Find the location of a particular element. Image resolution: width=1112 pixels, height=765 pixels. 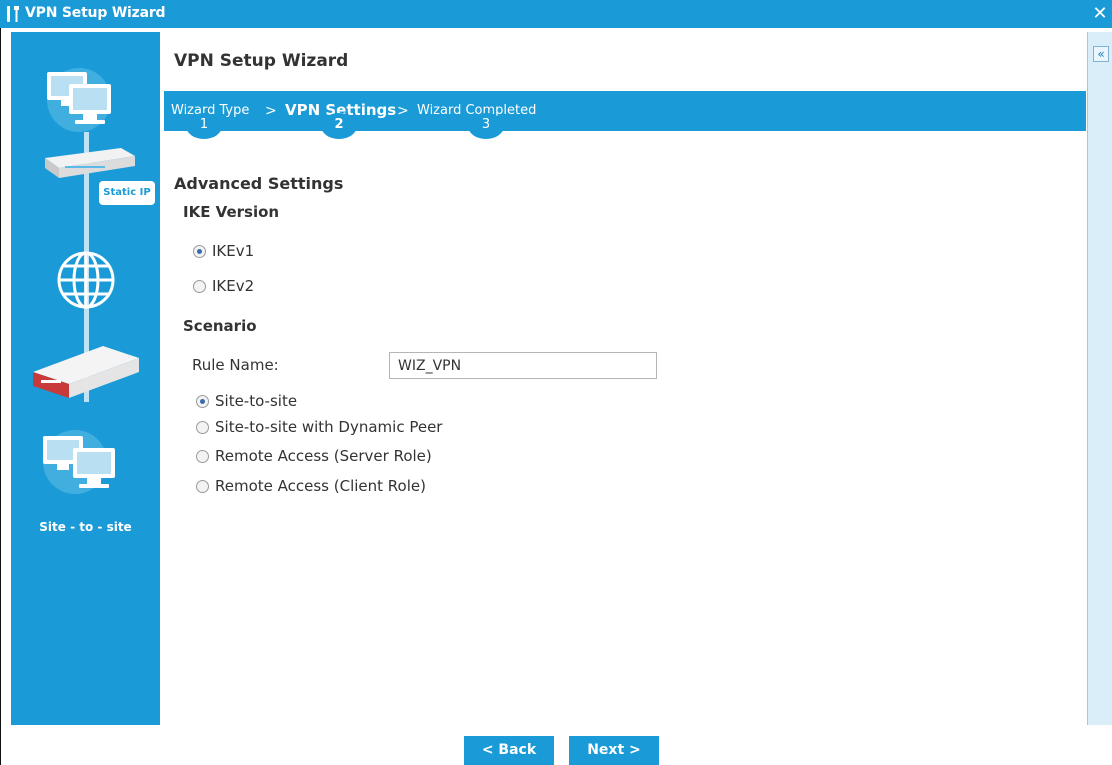

ike-version-title: IKE Version is located at coordinates (231, 212).